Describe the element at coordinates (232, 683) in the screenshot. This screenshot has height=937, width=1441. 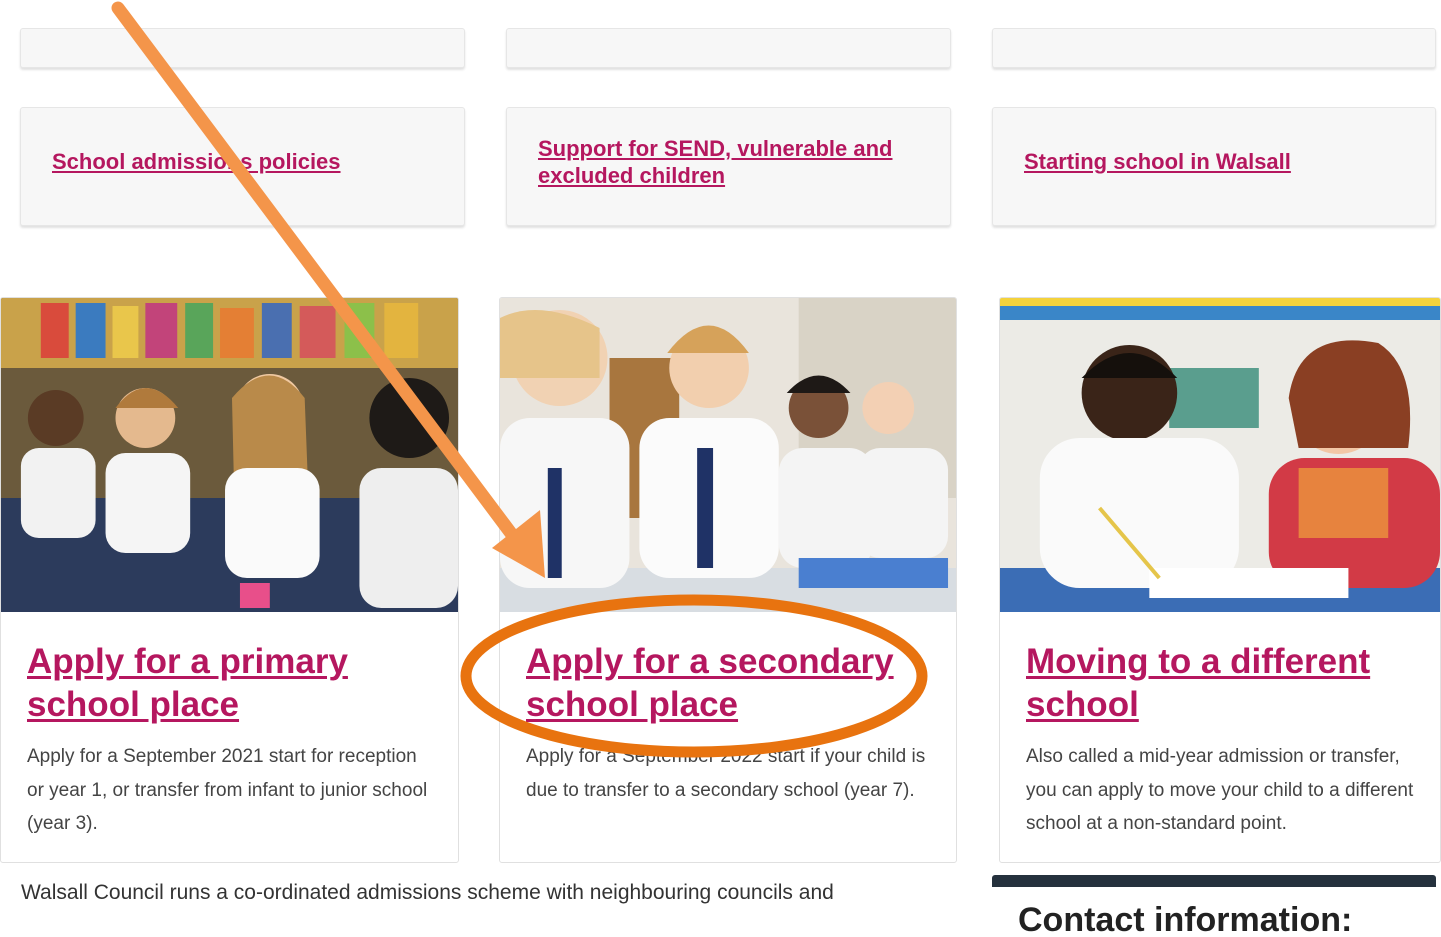
I see `apply-primary-school-link: Apply for a primary school place` at that location.